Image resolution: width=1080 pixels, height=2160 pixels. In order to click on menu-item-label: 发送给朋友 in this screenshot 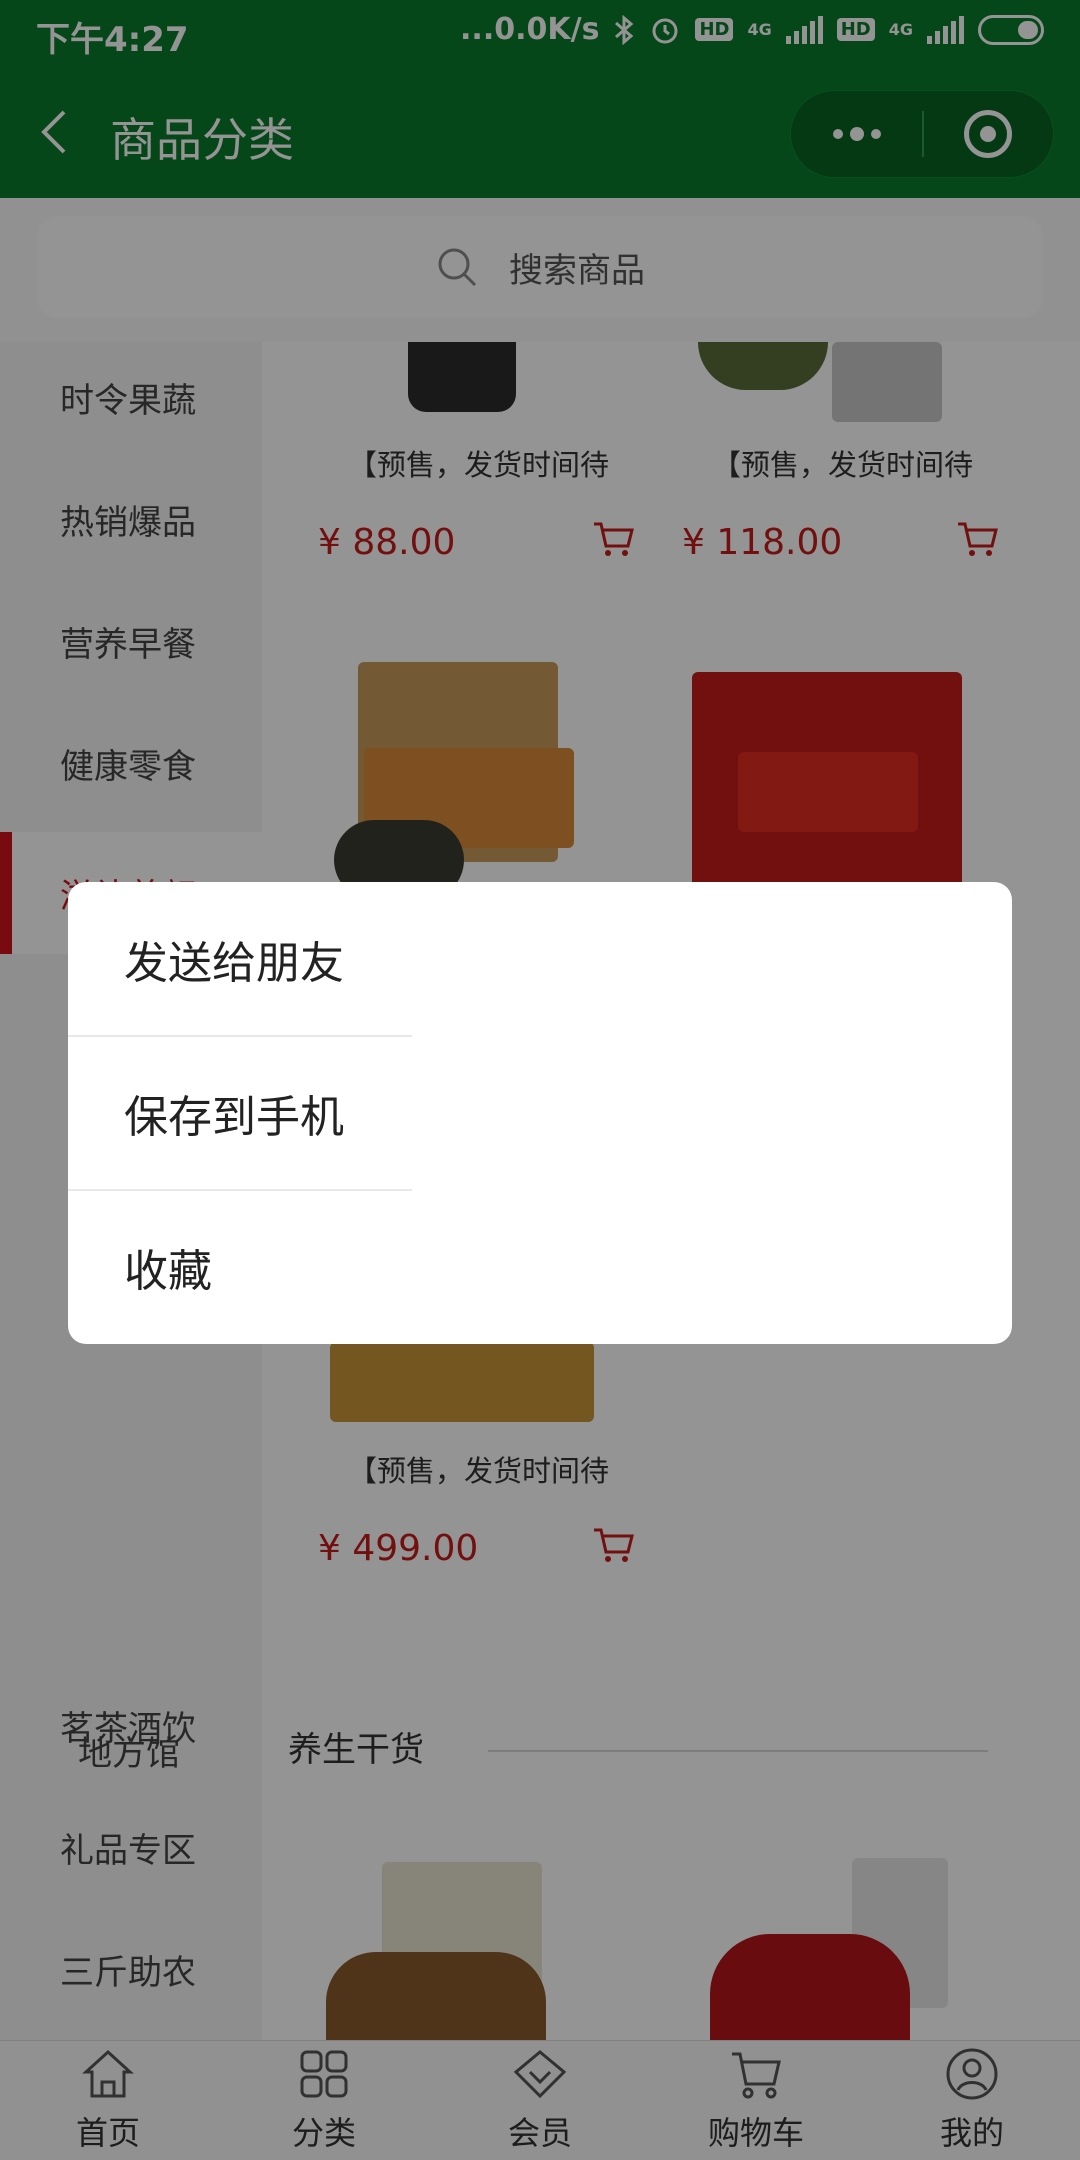, I will do `click(234, 963)`.